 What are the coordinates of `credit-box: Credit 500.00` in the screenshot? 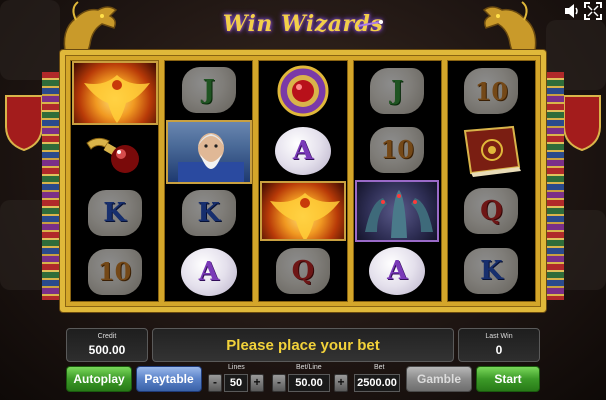 It's located at (107, 345).